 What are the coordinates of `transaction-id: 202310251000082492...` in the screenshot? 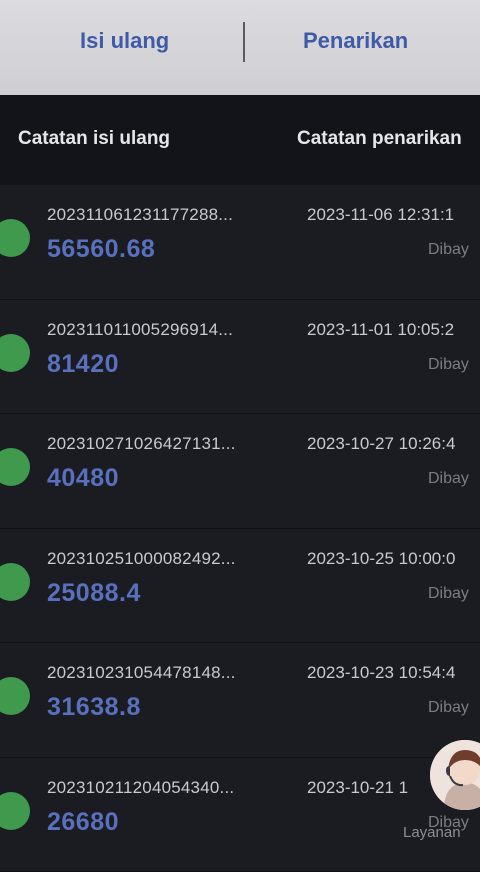 It's located at (141, 559).